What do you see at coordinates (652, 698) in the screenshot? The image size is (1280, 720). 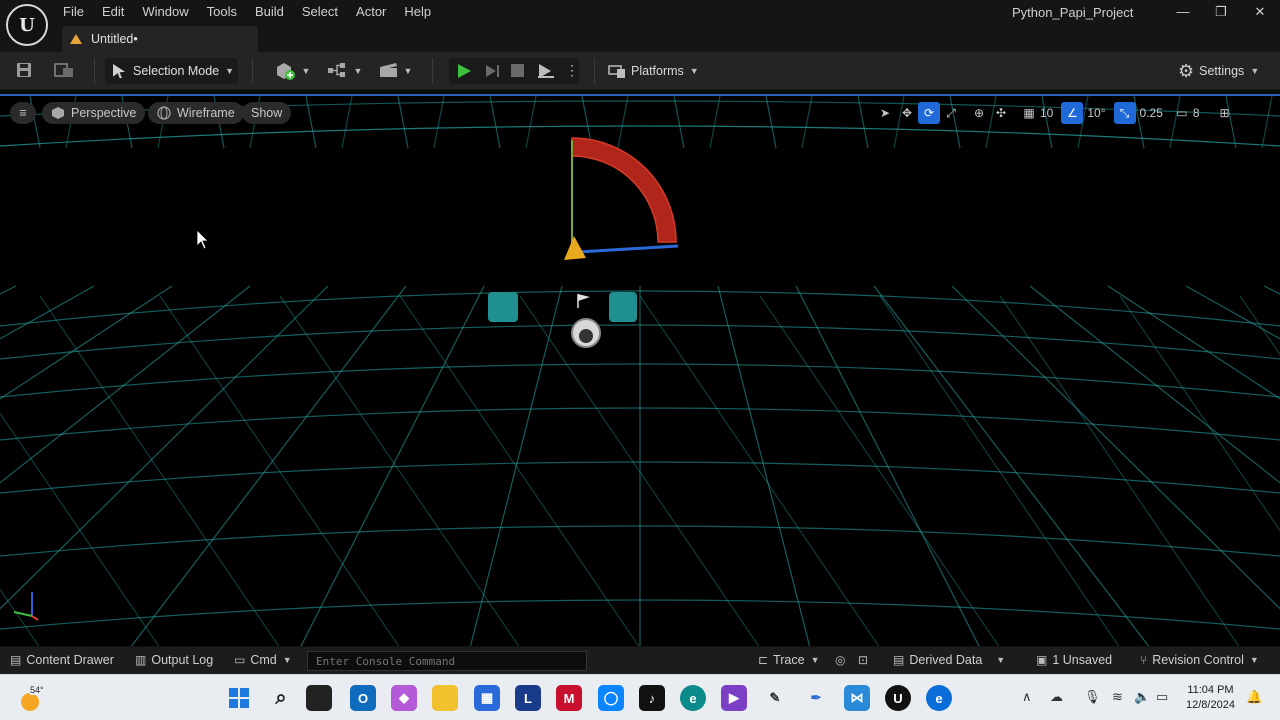 I see `tiktok-icon: ♪` at bounding box center [652, 698].